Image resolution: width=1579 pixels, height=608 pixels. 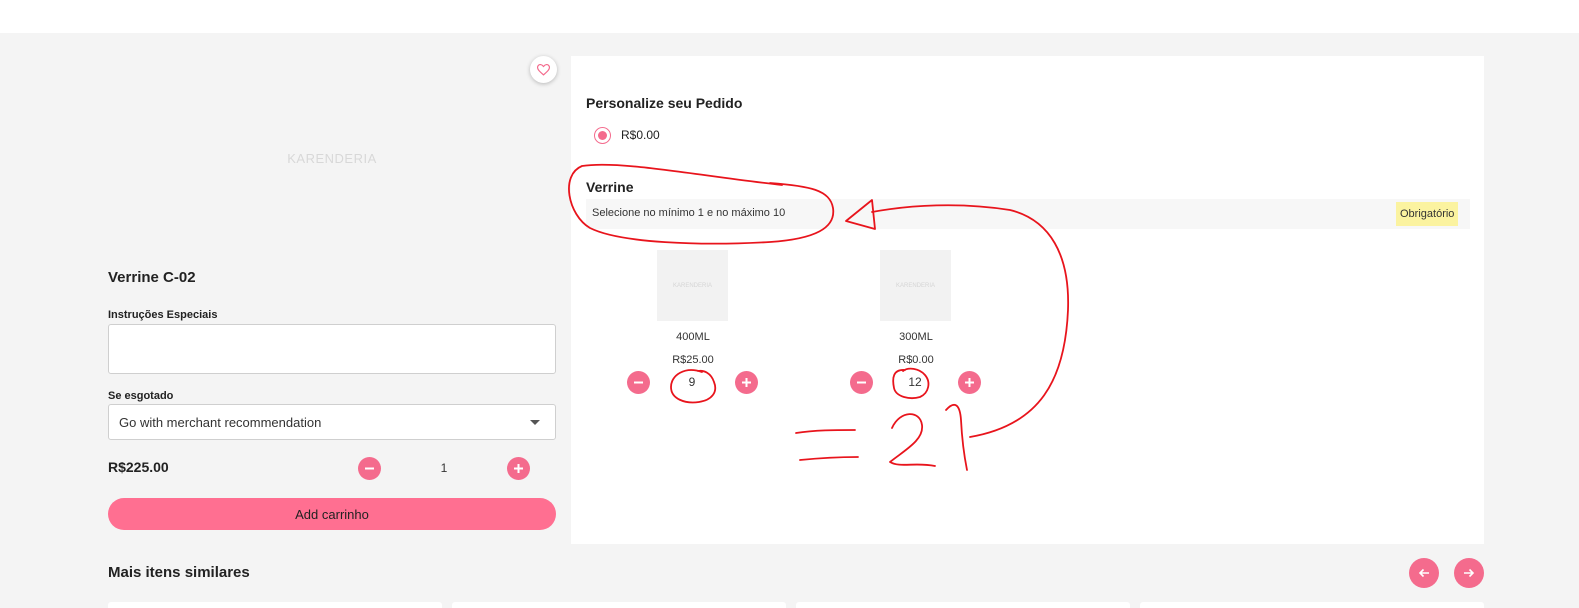 I want to click on instructions-label: Instruções Especiais, so click(x=163, y=315).